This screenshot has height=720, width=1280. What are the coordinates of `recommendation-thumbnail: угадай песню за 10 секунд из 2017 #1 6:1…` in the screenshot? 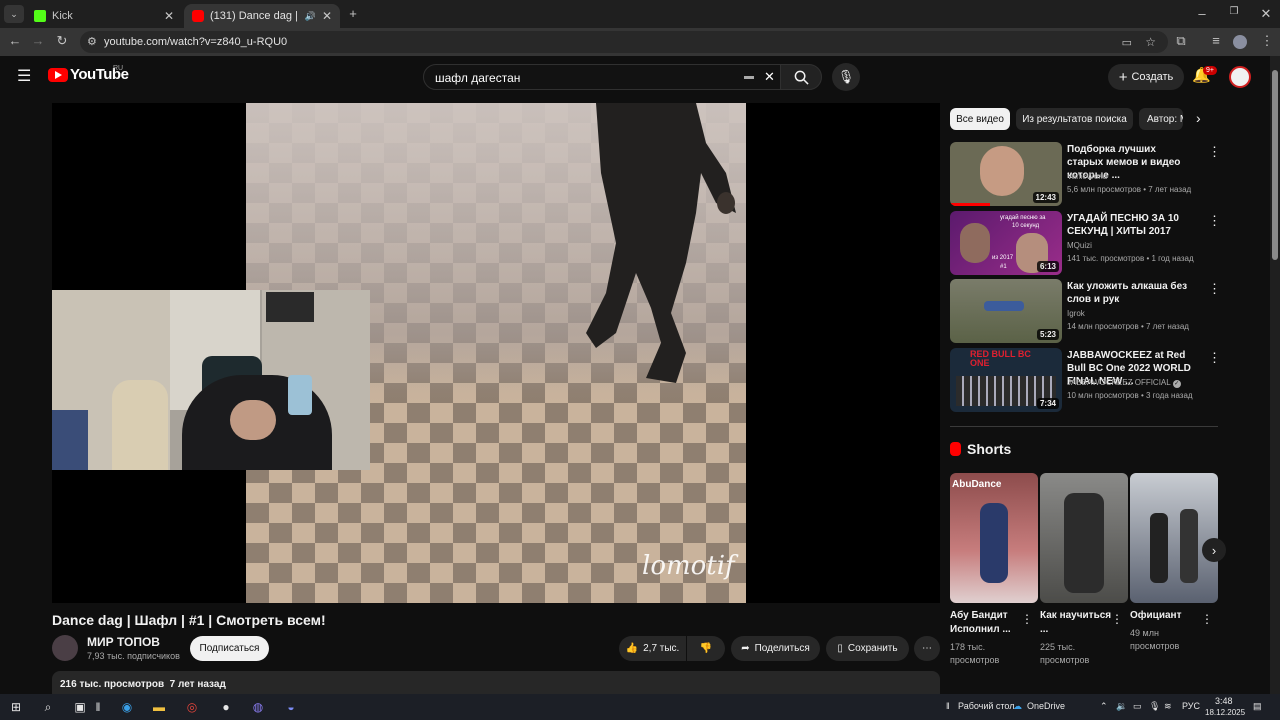 It's located at (1006, 243).